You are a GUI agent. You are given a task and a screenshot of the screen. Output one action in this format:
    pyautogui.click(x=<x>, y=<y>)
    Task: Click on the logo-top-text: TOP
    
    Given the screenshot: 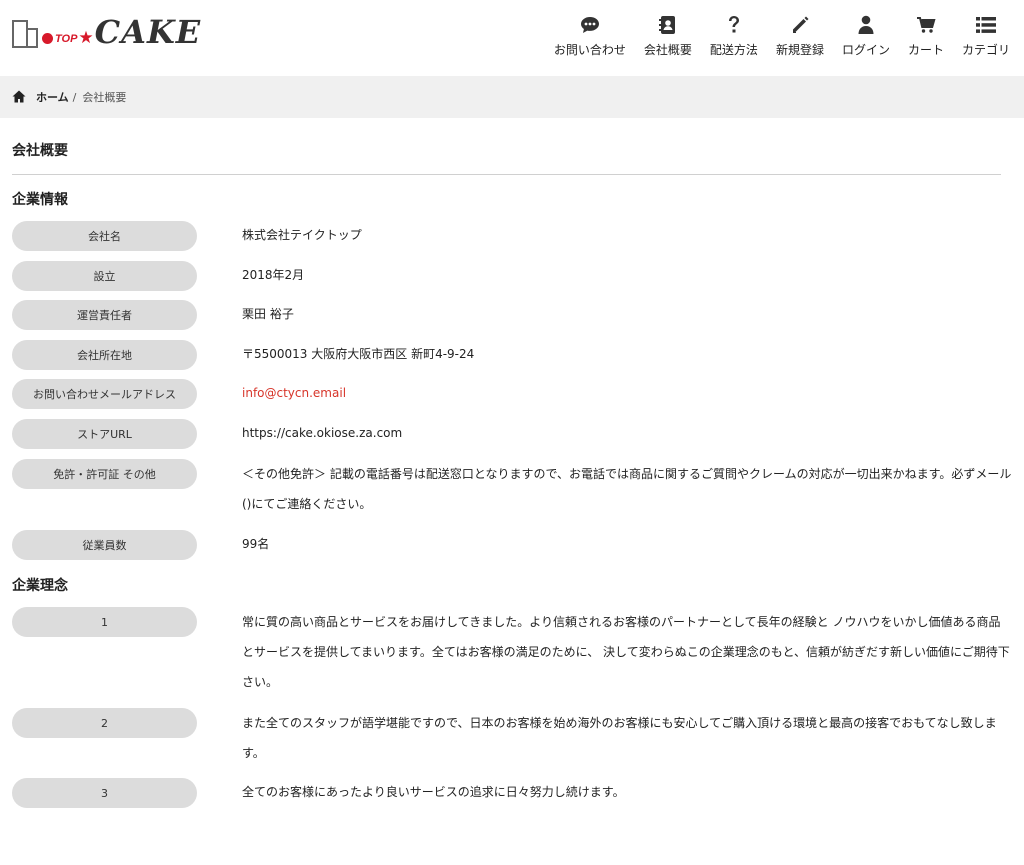 What is the action you would take?
    pyautogui.click(x=66, y=39)
    